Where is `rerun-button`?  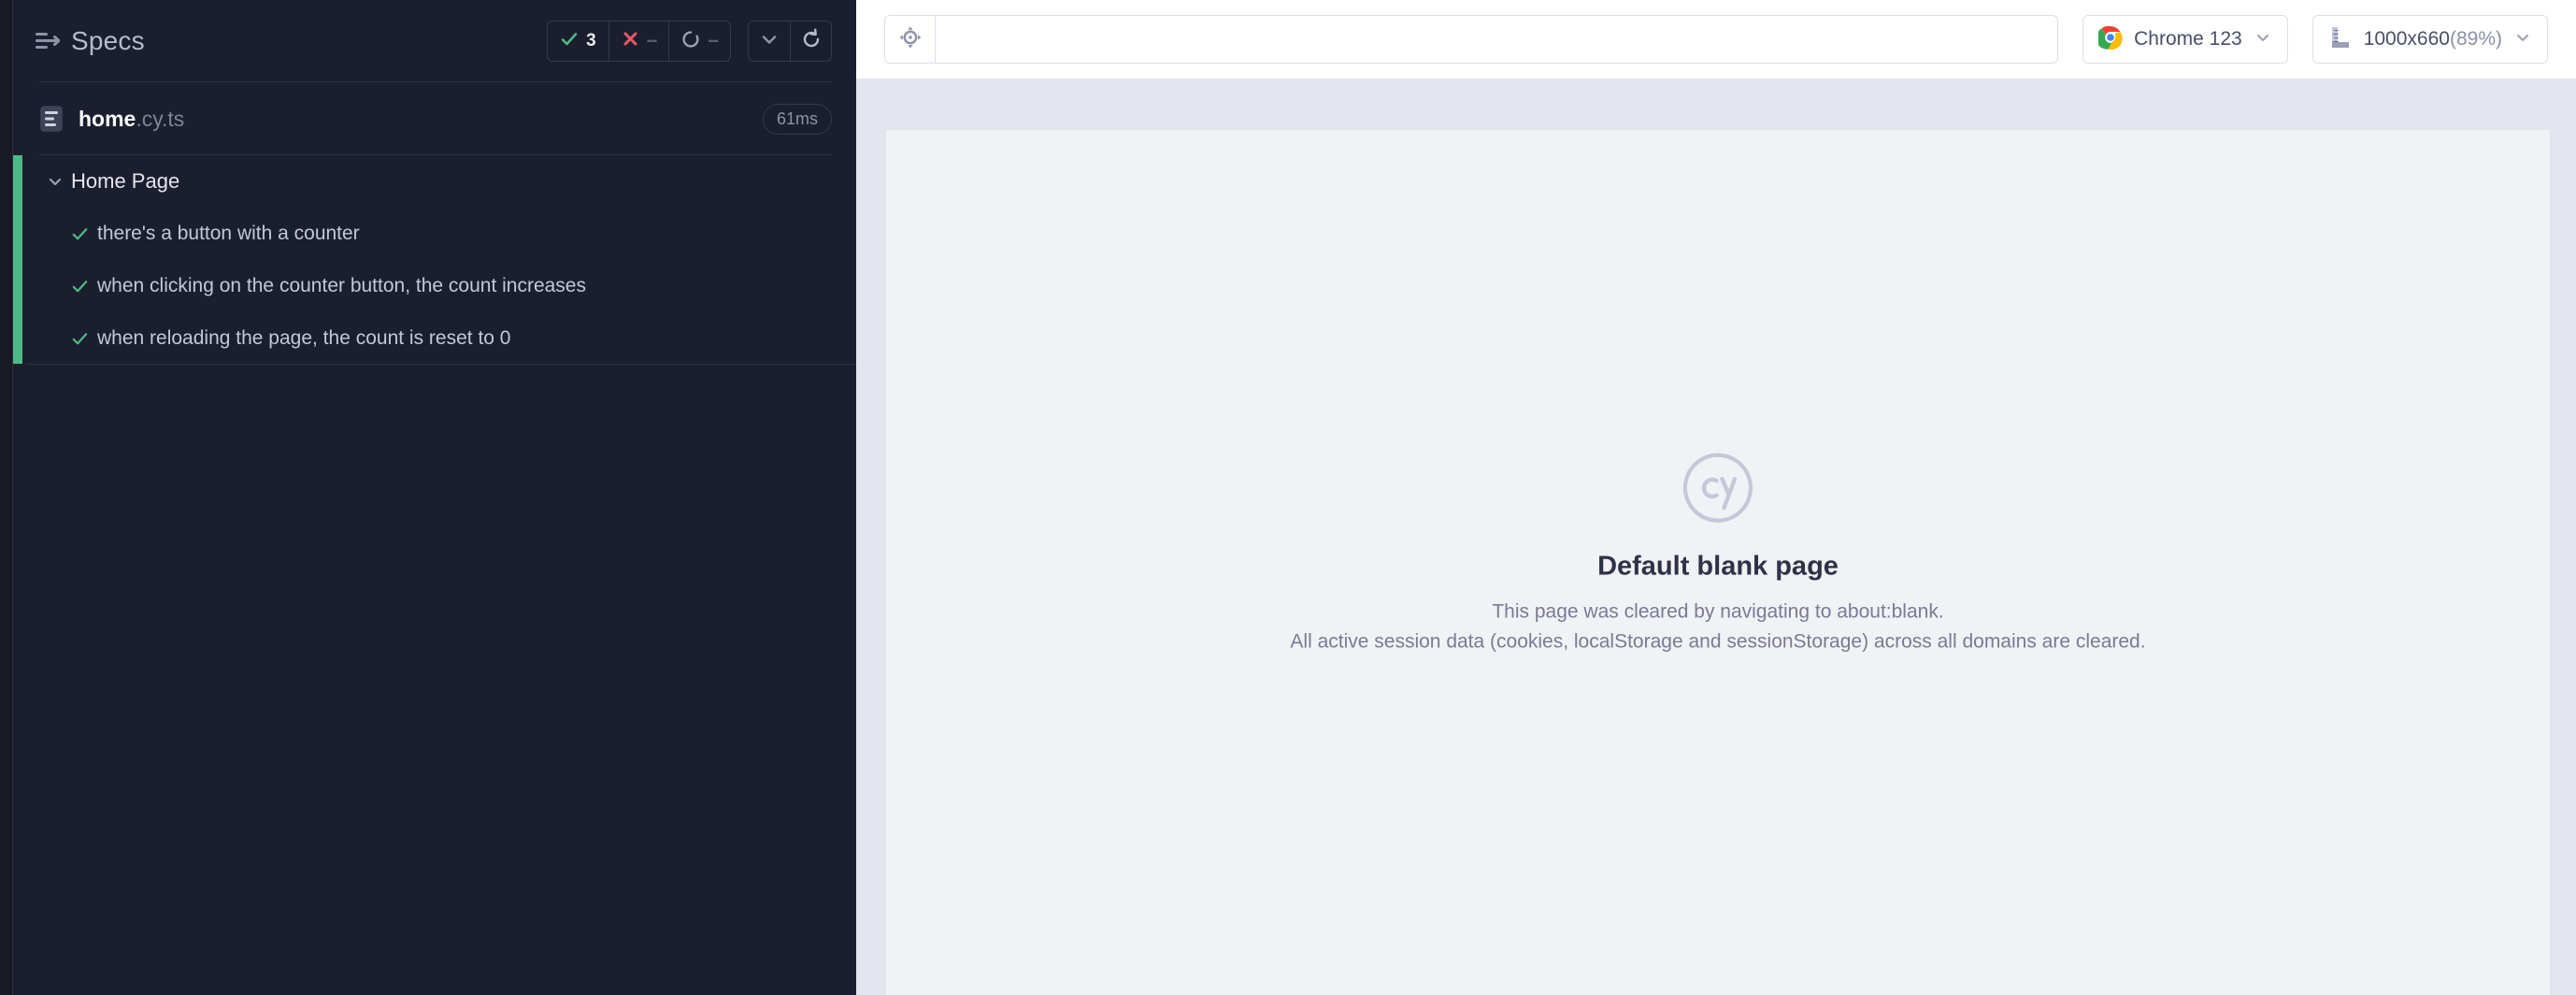 rerun-button is located at coordinates (810, 42).